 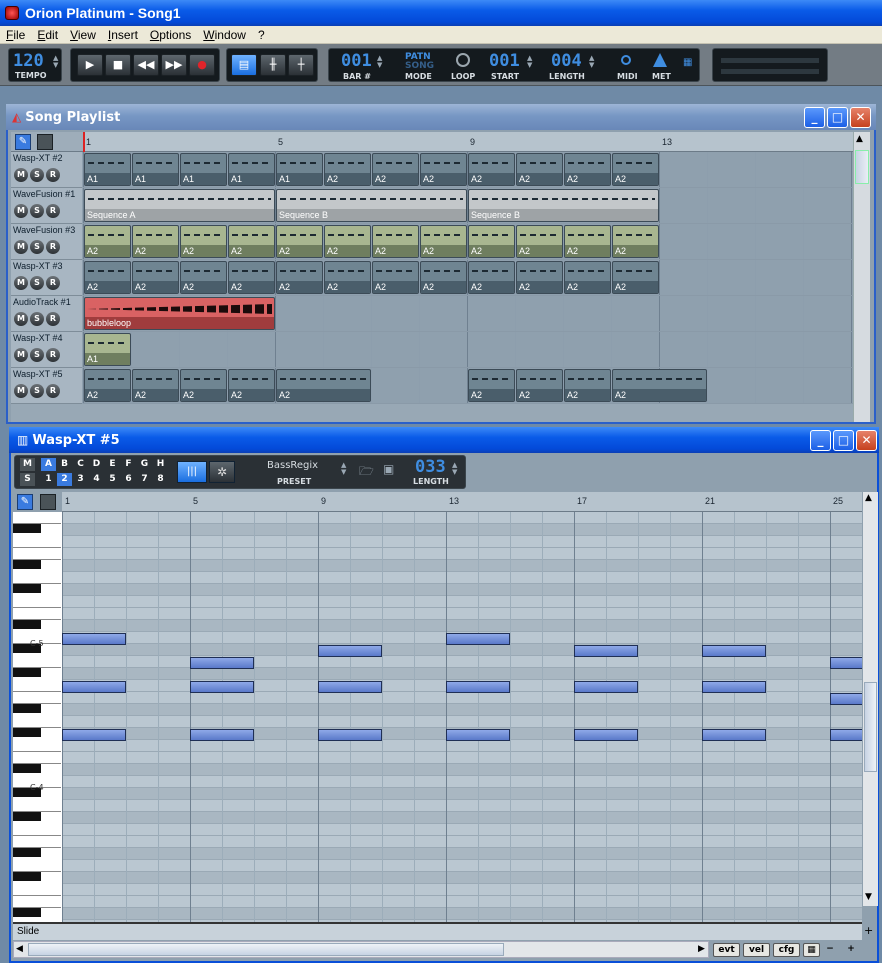 I want to click on track-lane: A1 A1 A1 A1 A1 A2 A2 A2 A2 A2 A2 A2, so click(x=468, y=170).